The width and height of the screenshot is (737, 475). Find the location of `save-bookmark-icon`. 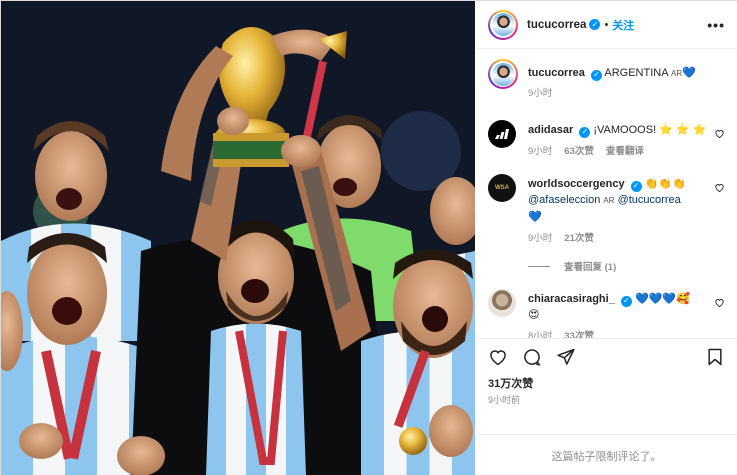

save-bookmark-icon is located at coordinates (715, 357).